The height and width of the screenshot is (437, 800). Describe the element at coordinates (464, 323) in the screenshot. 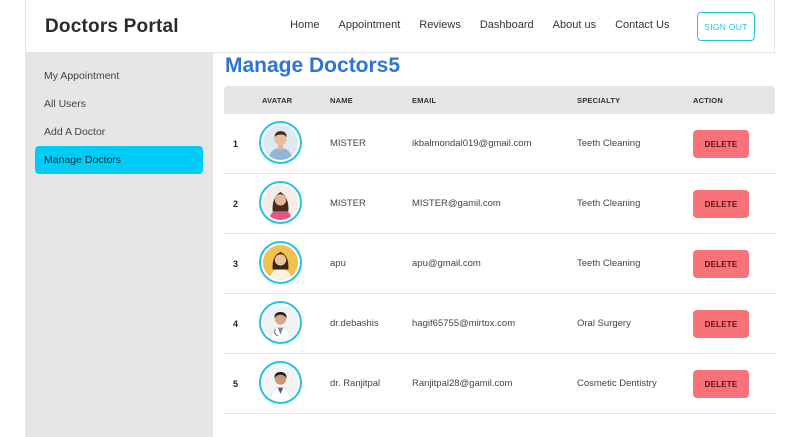

I see `doctor-email: hagif65755@mirtox.com` at that location.